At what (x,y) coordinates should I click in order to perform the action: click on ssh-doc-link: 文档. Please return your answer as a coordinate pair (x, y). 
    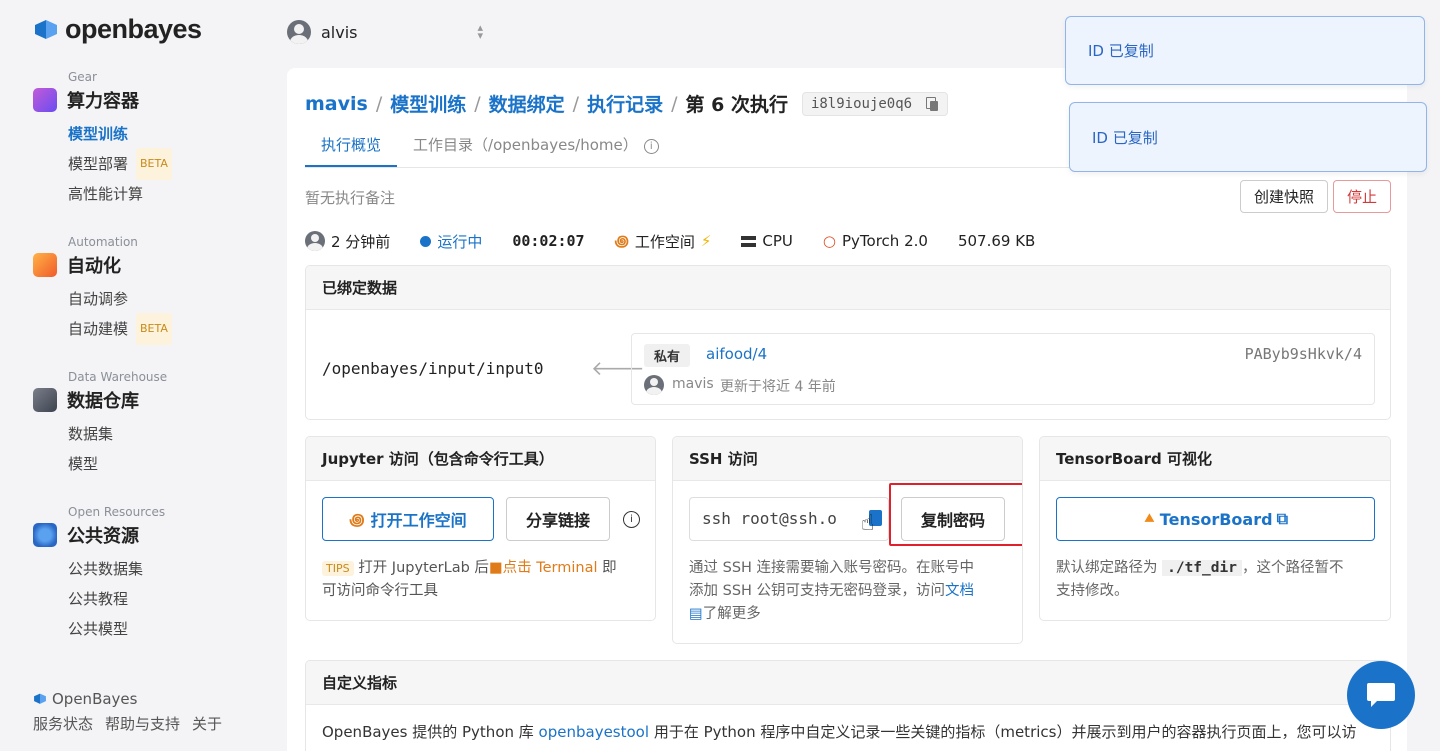
    Looking at the image, I should click on (959, 591).